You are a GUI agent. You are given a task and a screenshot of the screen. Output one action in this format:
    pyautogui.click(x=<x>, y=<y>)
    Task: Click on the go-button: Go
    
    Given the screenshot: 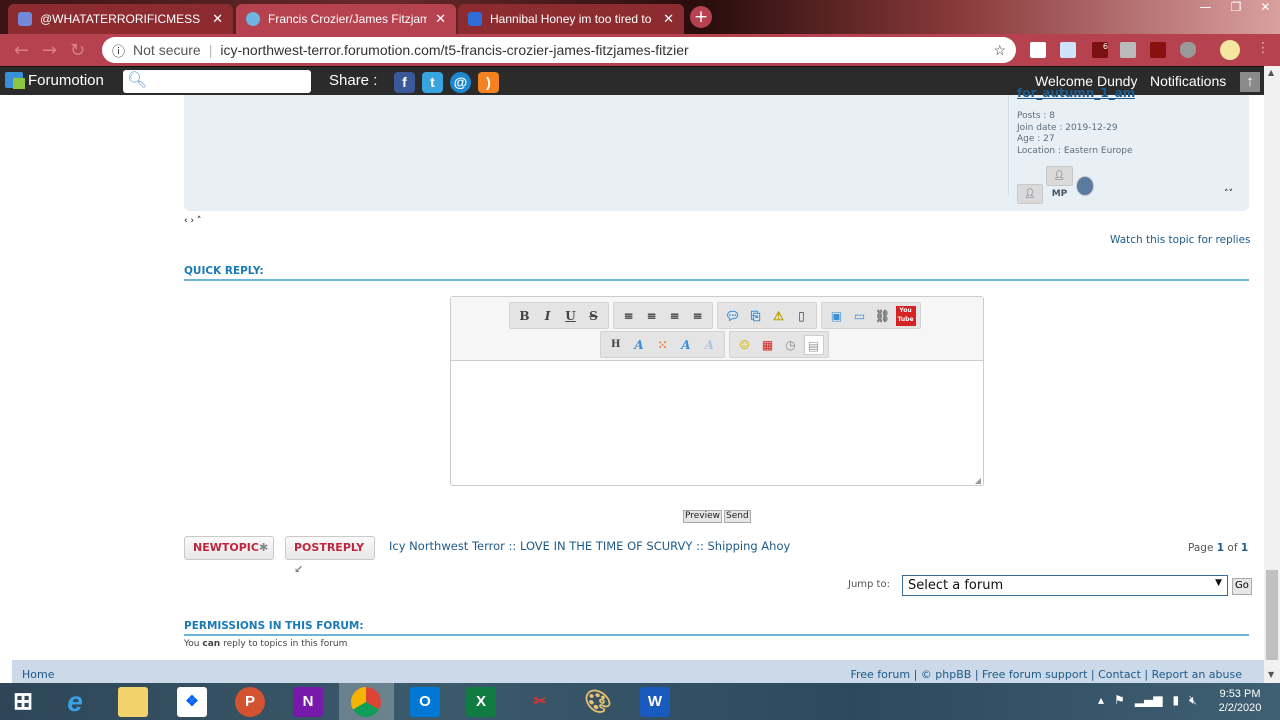 What is the action you would take?
    pyautogui.click(x=1242, y=586)
    